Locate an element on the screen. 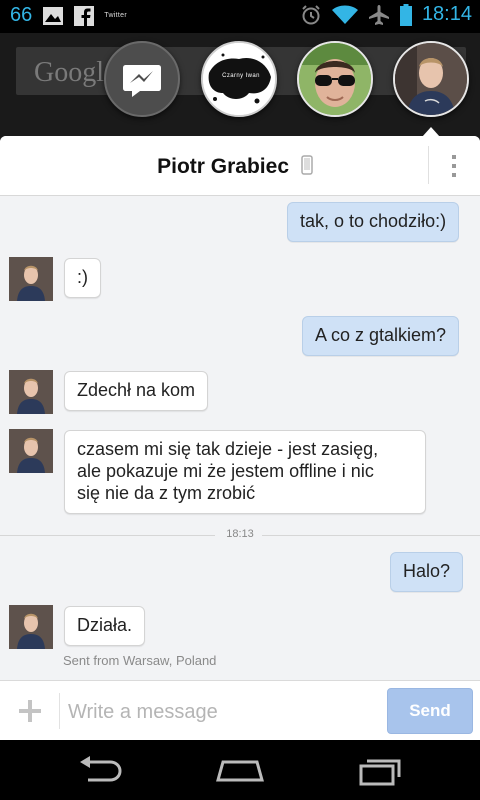  alarm-icon is located at coordinates (311, 14).